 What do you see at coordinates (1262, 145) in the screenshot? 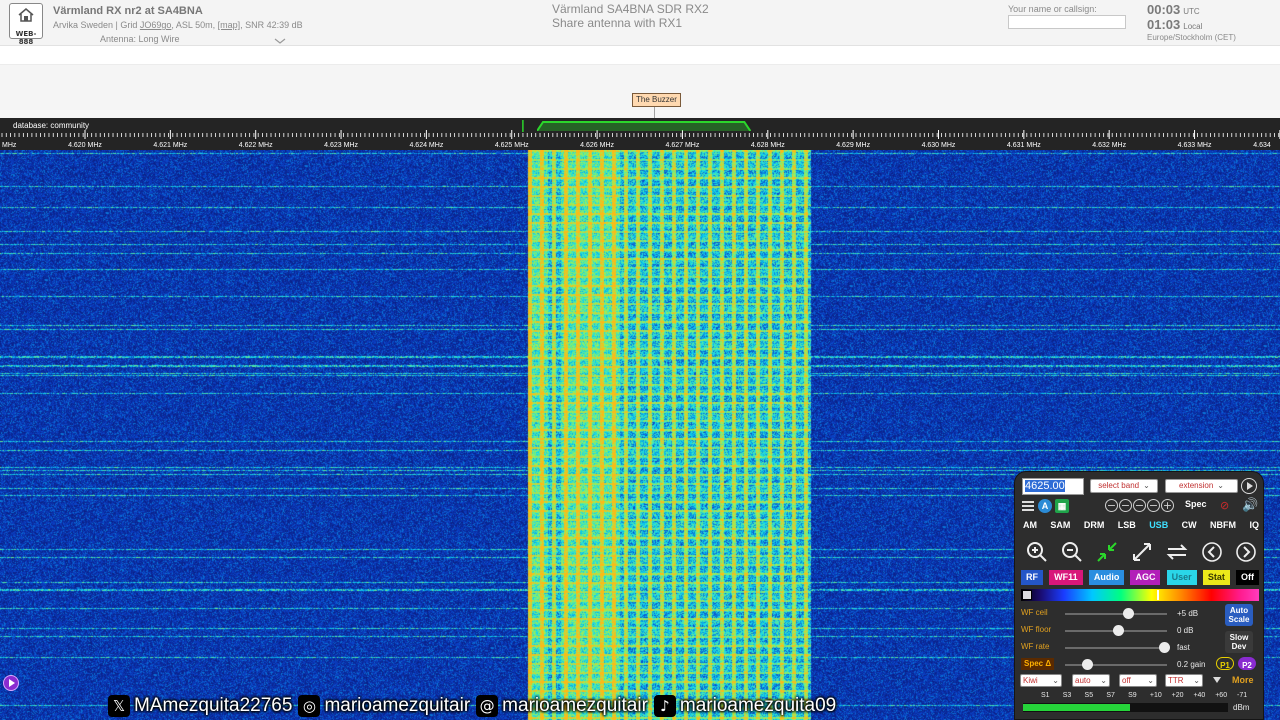
I see `scale-tick-label: 4.634` at bounding box center [1262, 145].